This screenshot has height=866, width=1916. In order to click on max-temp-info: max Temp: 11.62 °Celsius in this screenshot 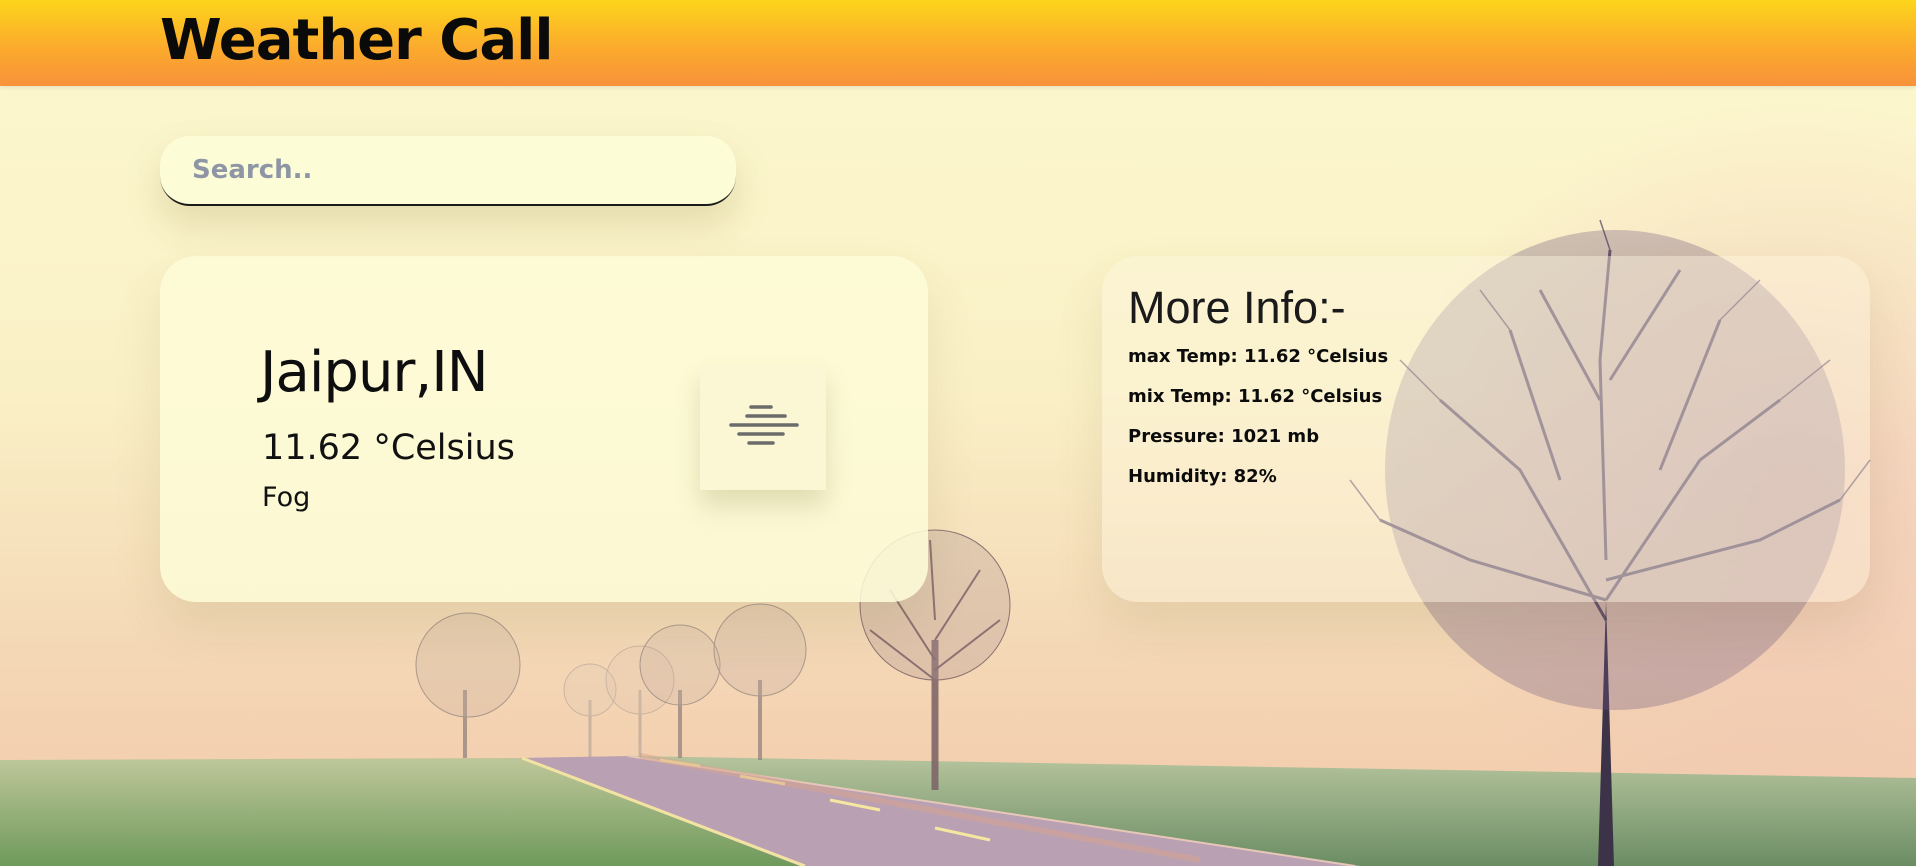, I will do `click(1258, 356)`.